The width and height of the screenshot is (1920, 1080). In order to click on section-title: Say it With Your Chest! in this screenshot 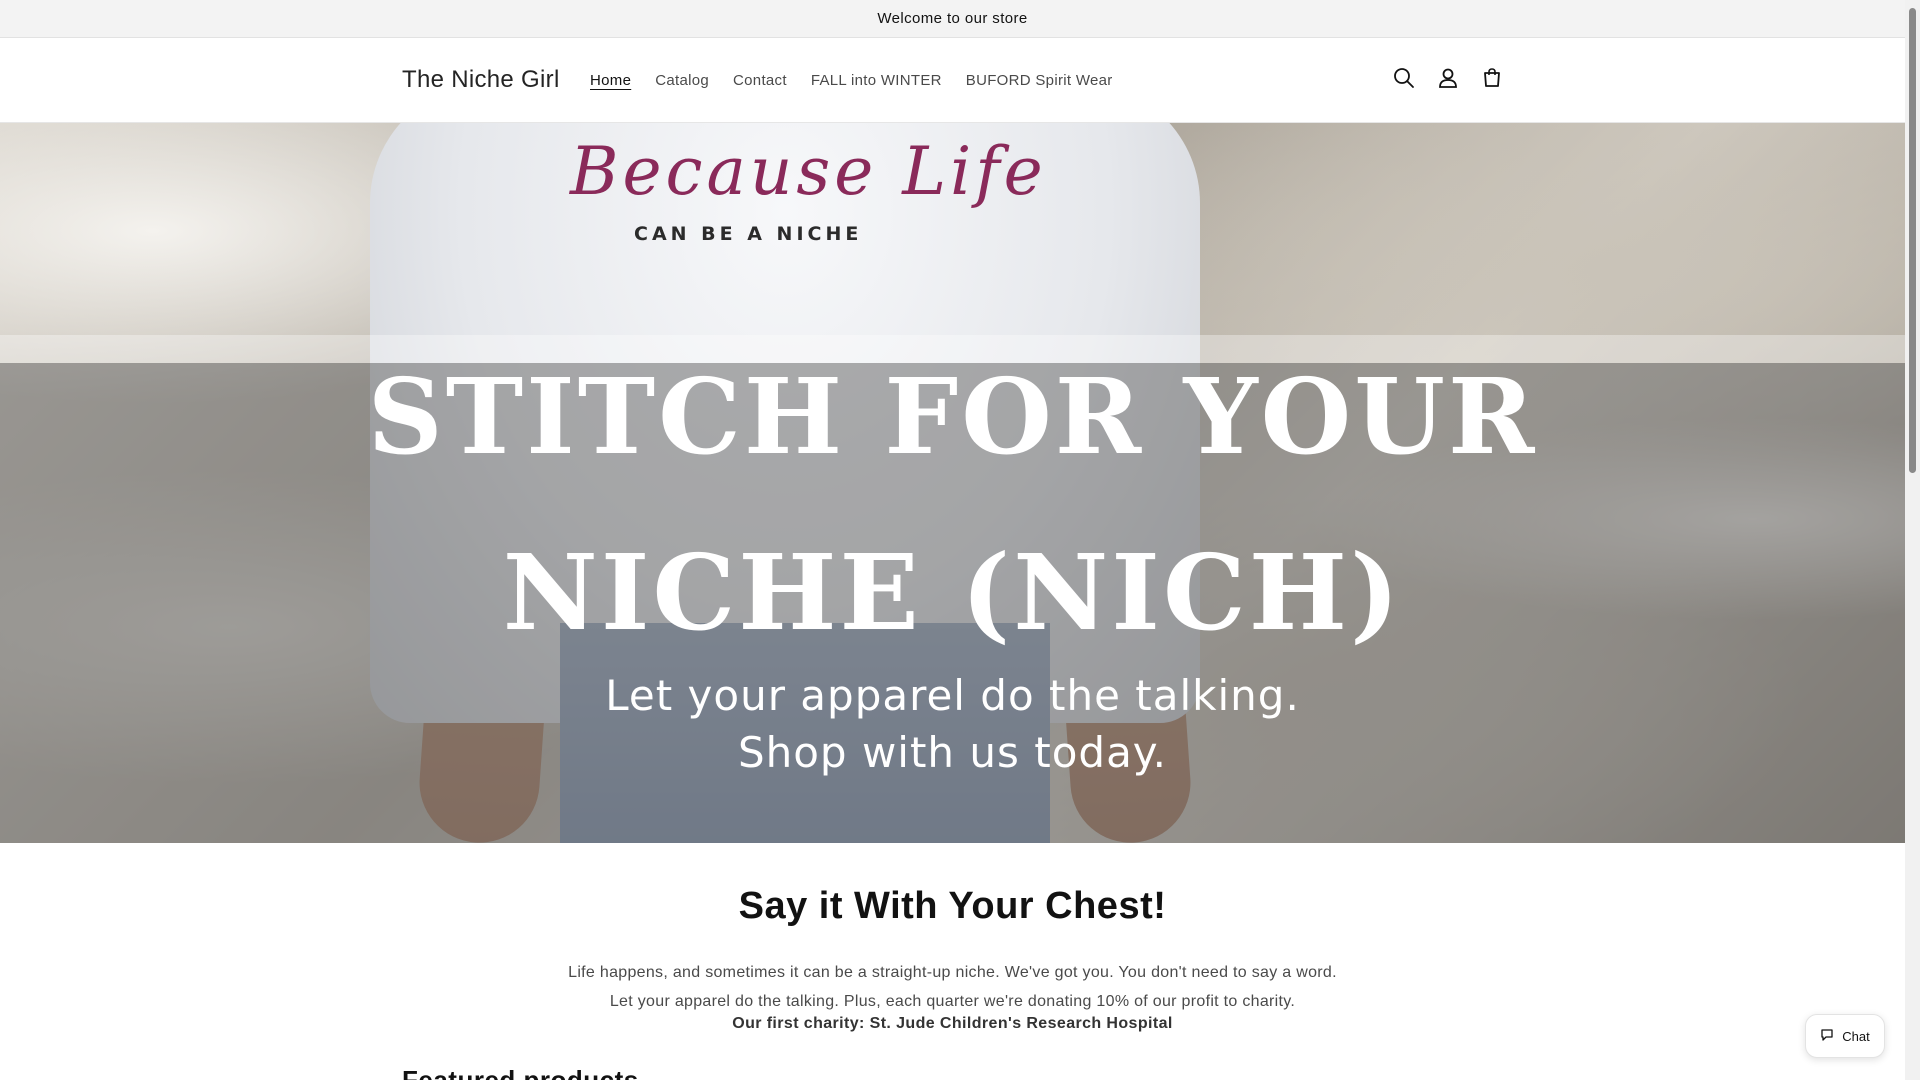, I will do `click(952, 906)`.